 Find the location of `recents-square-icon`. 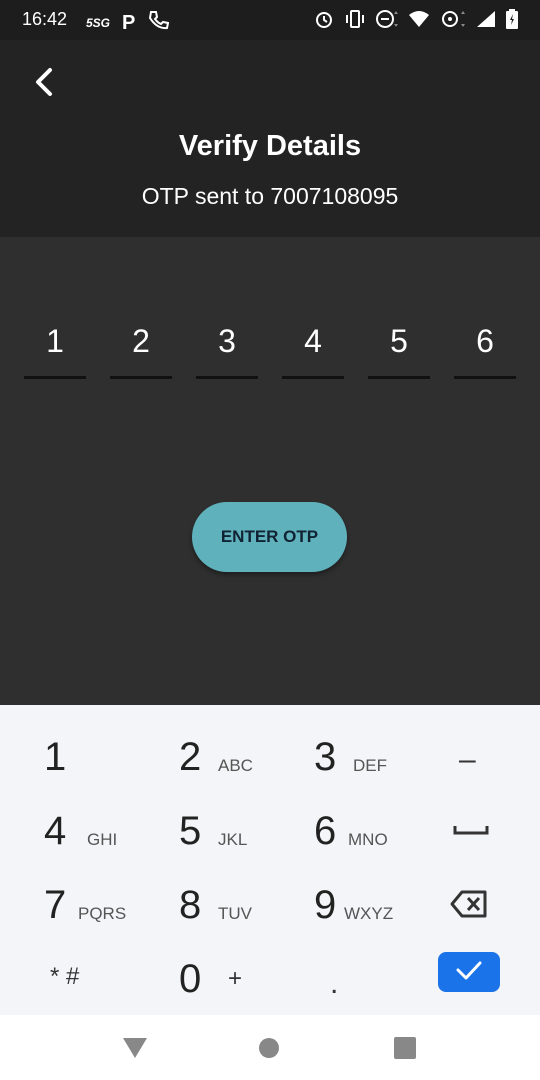

recents-square-icon is located at coordinates (405, 1050).